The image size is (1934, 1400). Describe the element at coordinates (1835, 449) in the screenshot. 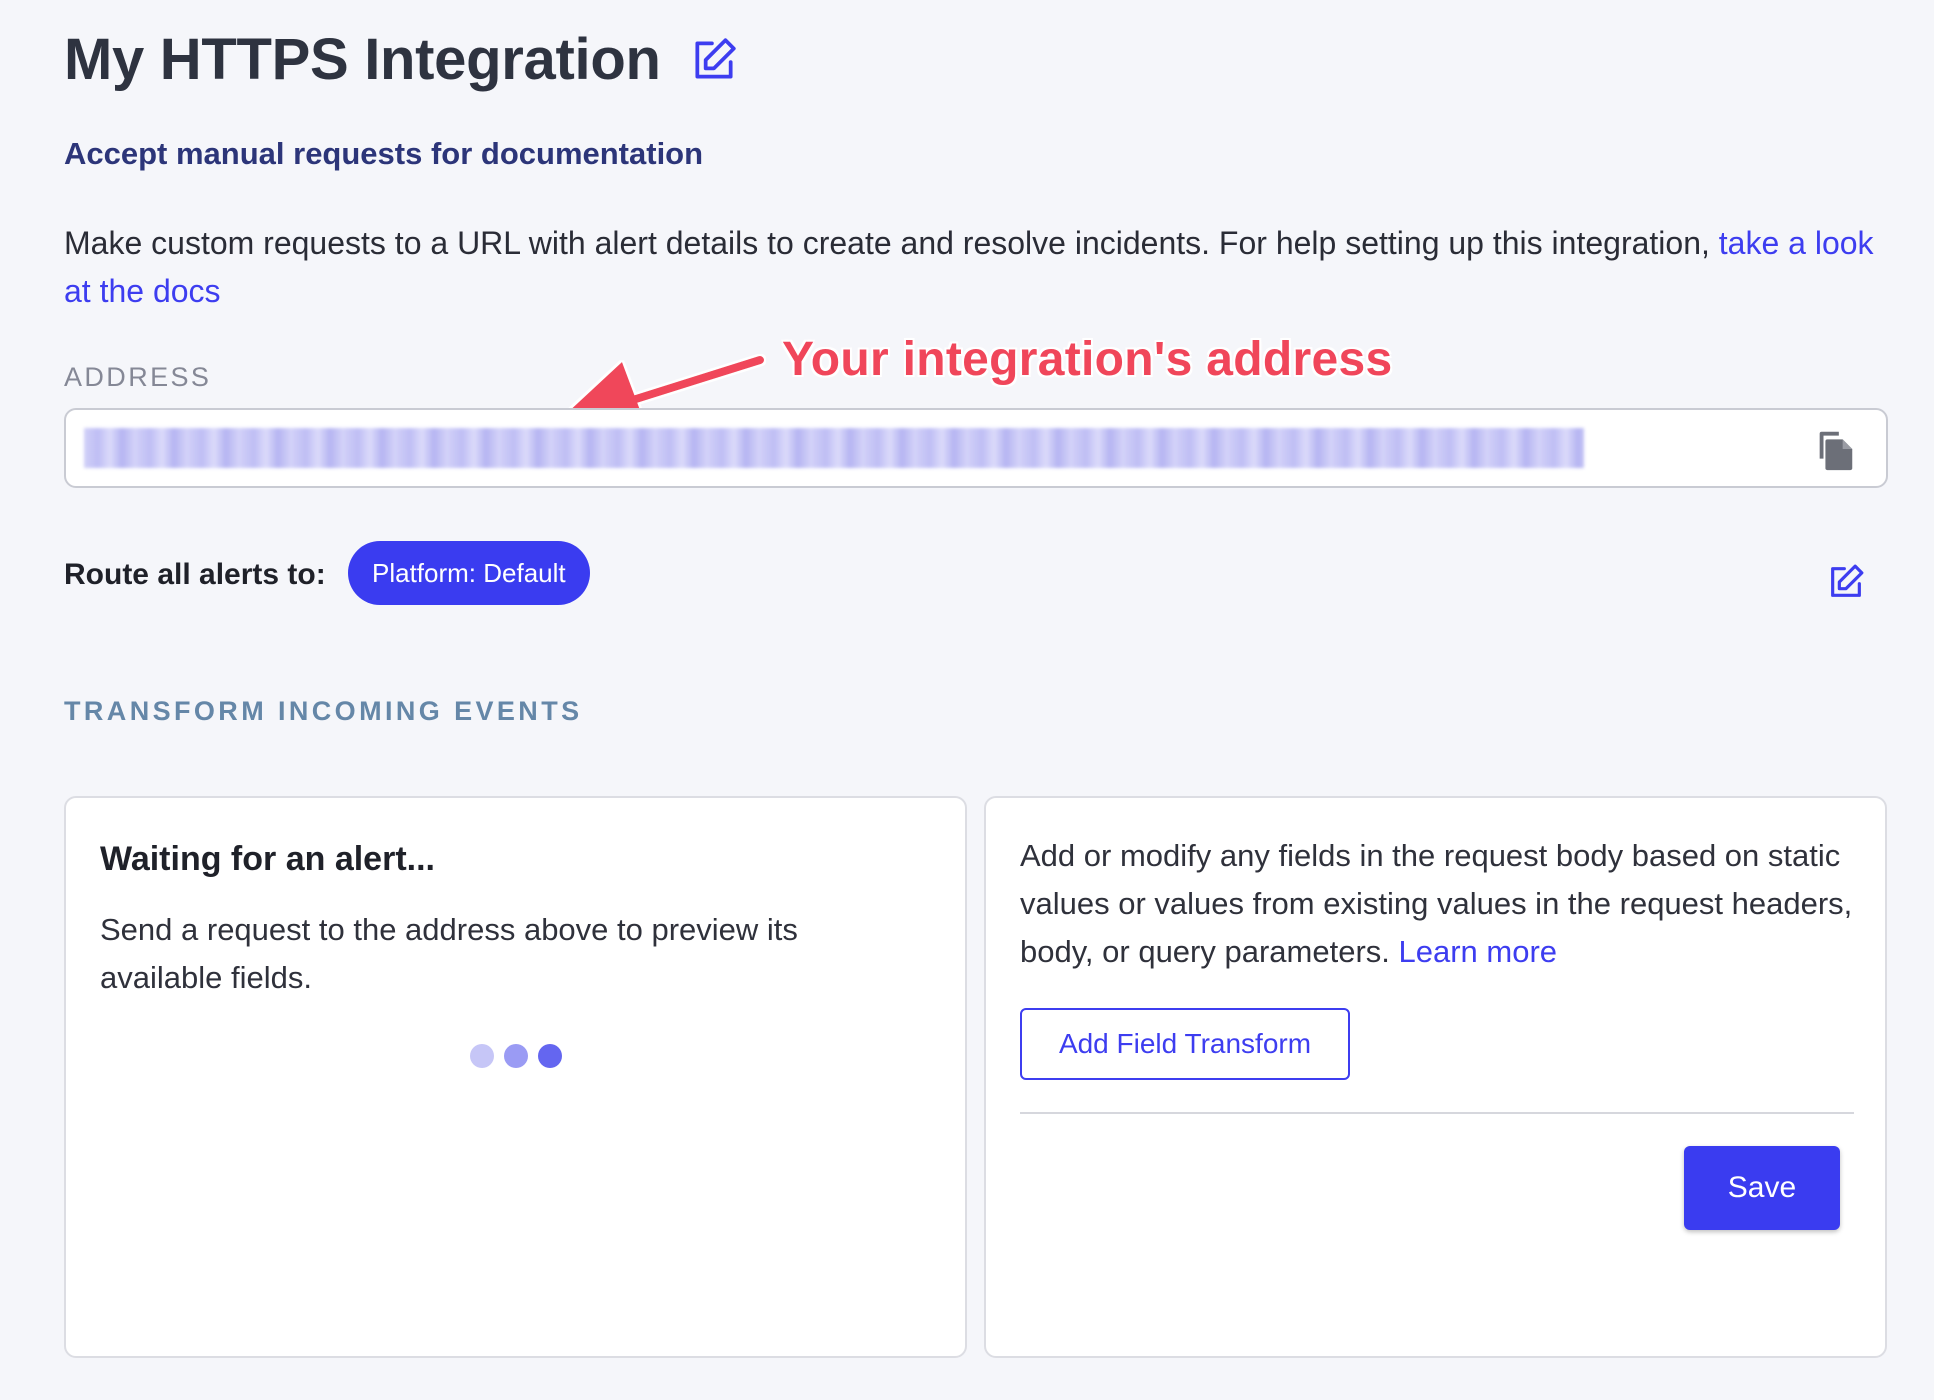

I see `copy-icon` at that location.